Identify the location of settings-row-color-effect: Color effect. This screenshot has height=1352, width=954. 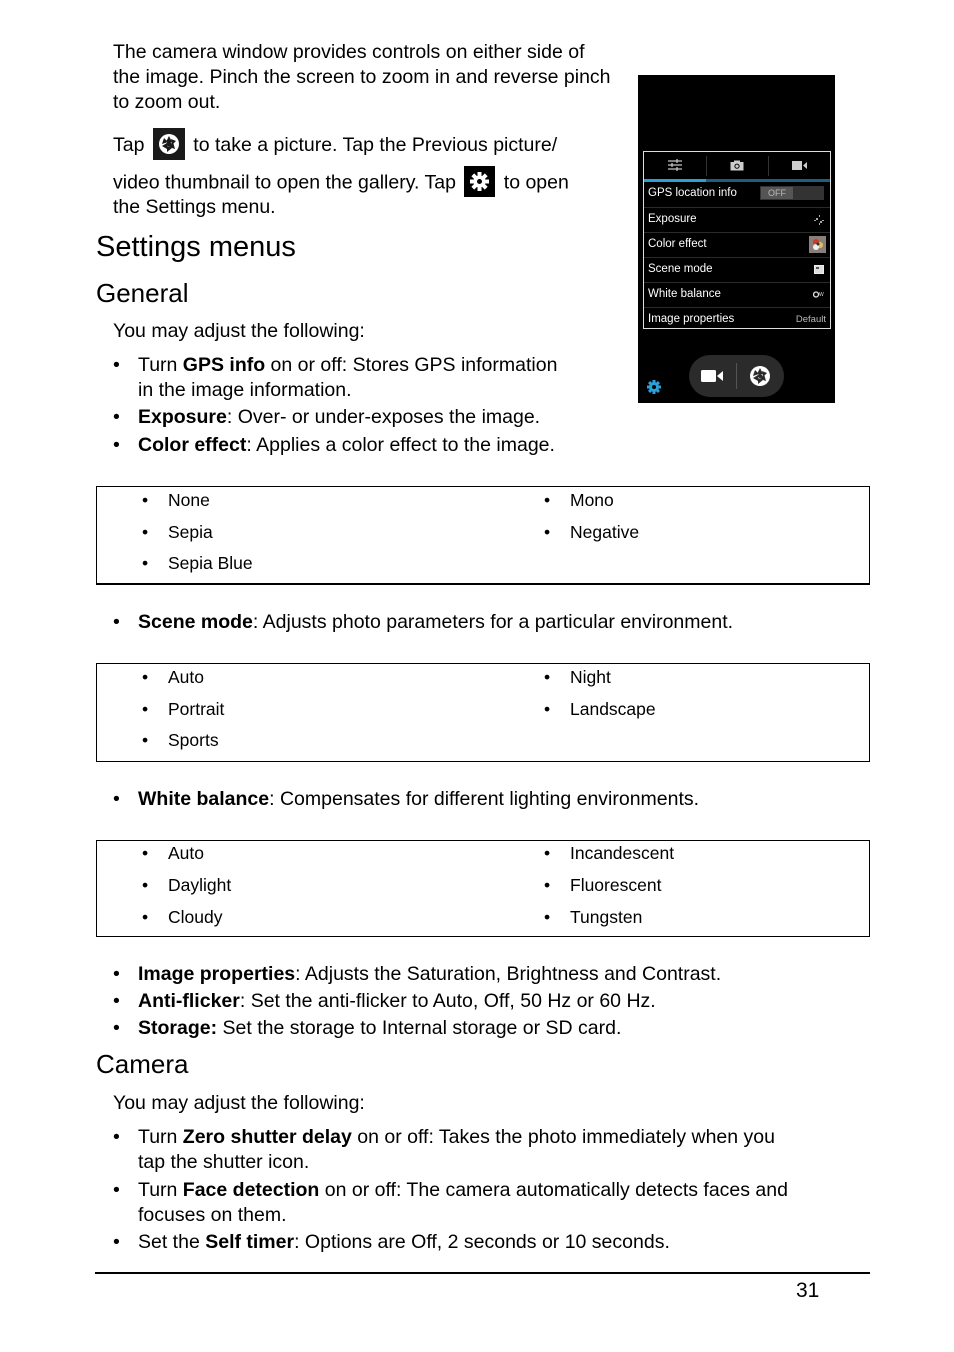
(737, 245).